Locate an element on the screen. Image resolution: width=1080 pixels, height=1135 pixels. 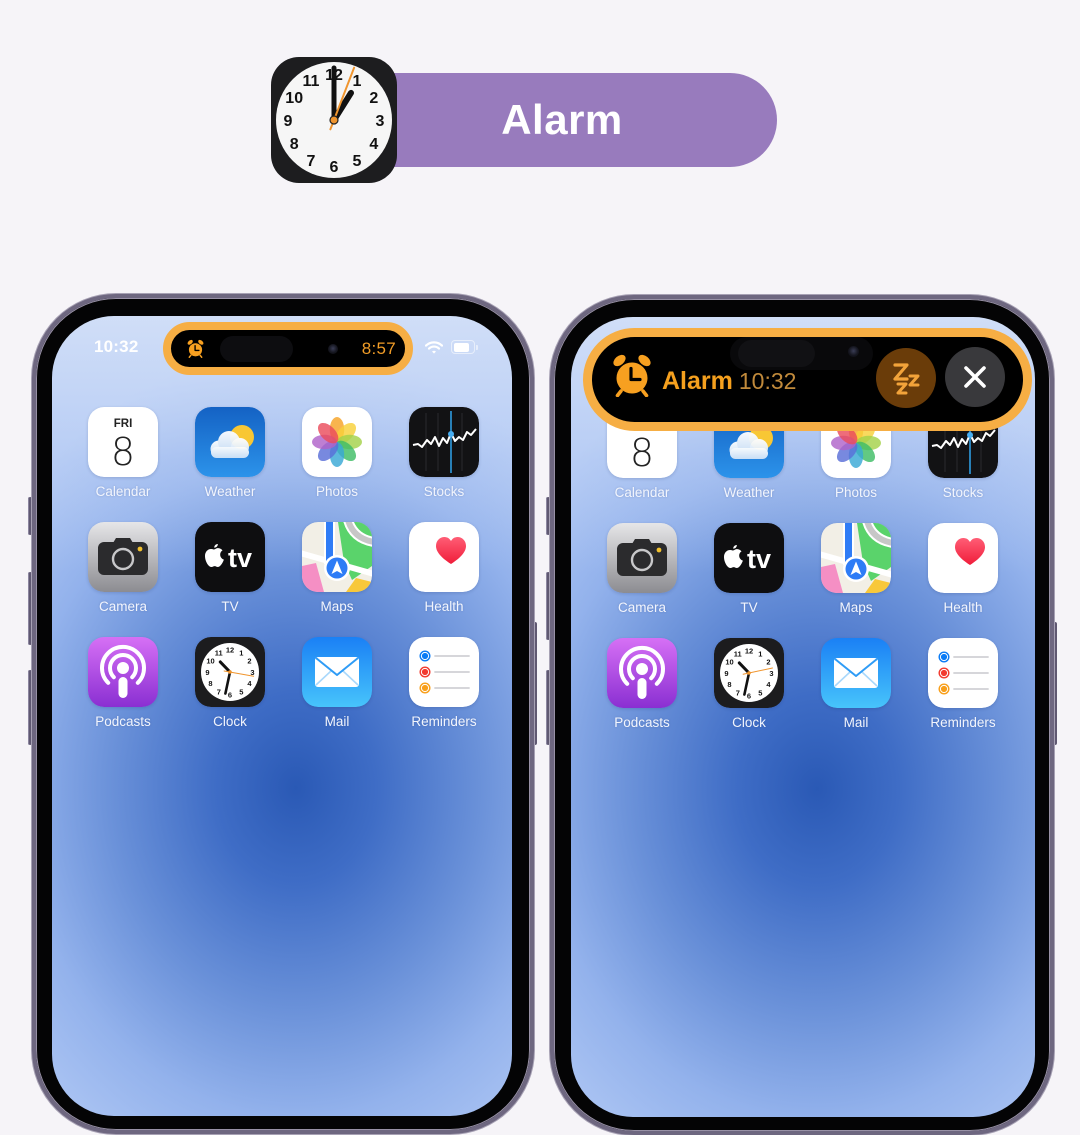
app-label: Reminders is located at coordinates (444, 721).